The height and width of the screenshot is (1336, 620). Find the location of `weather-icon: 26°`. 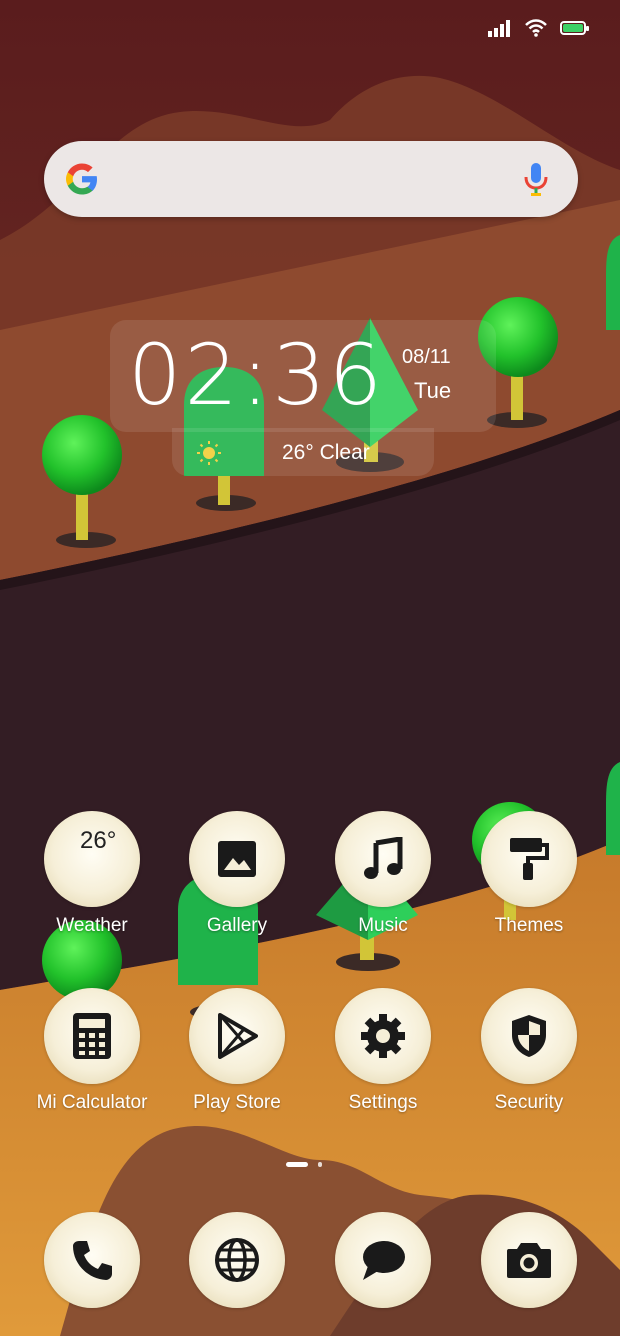

weather-icon: 26° is located at coordinates (92, 859).